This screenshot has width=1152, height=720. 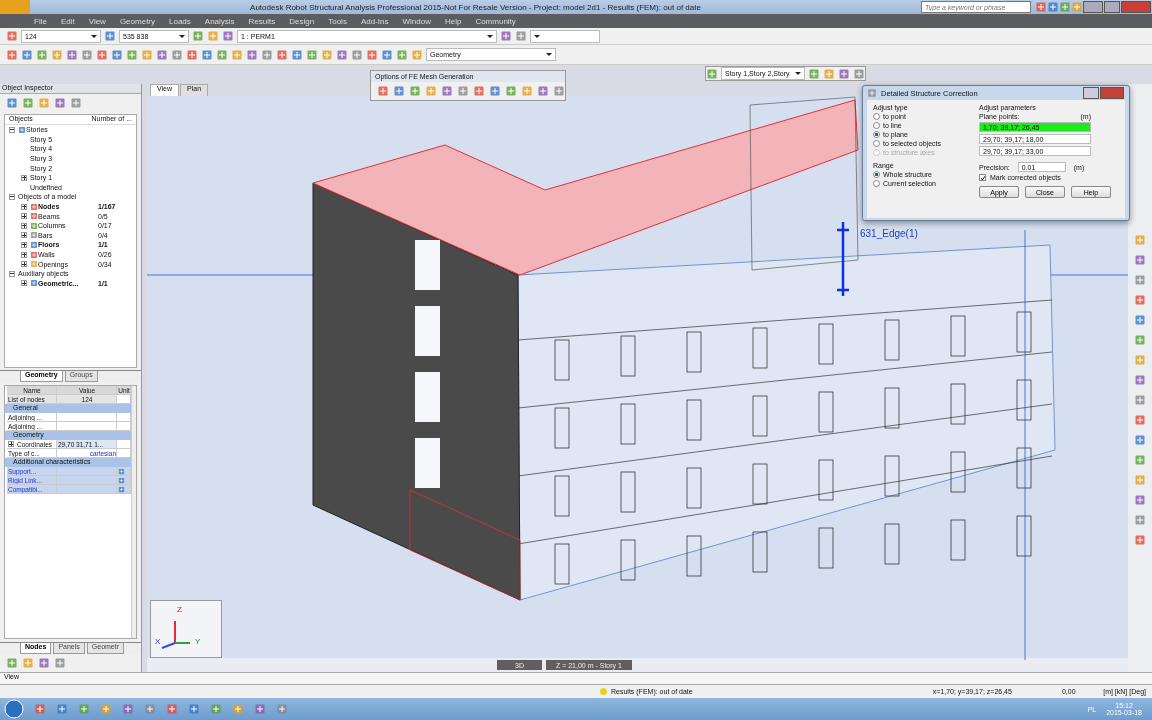 What do you see at coordinates (302, 21) in the screenshot?
I see `menu-item: Design` at bounding box center [302, 21].